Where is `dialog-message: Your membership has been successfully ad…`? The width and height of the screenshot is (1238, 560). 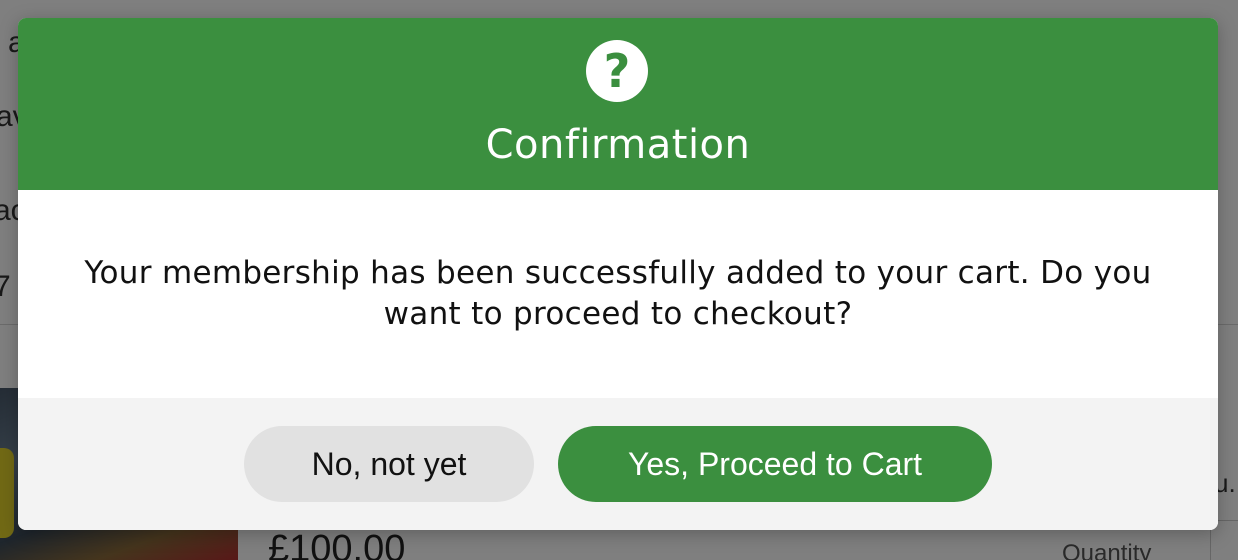
dialog-message: Your membership has been successfully ad… is located at coordinates (618, 293).